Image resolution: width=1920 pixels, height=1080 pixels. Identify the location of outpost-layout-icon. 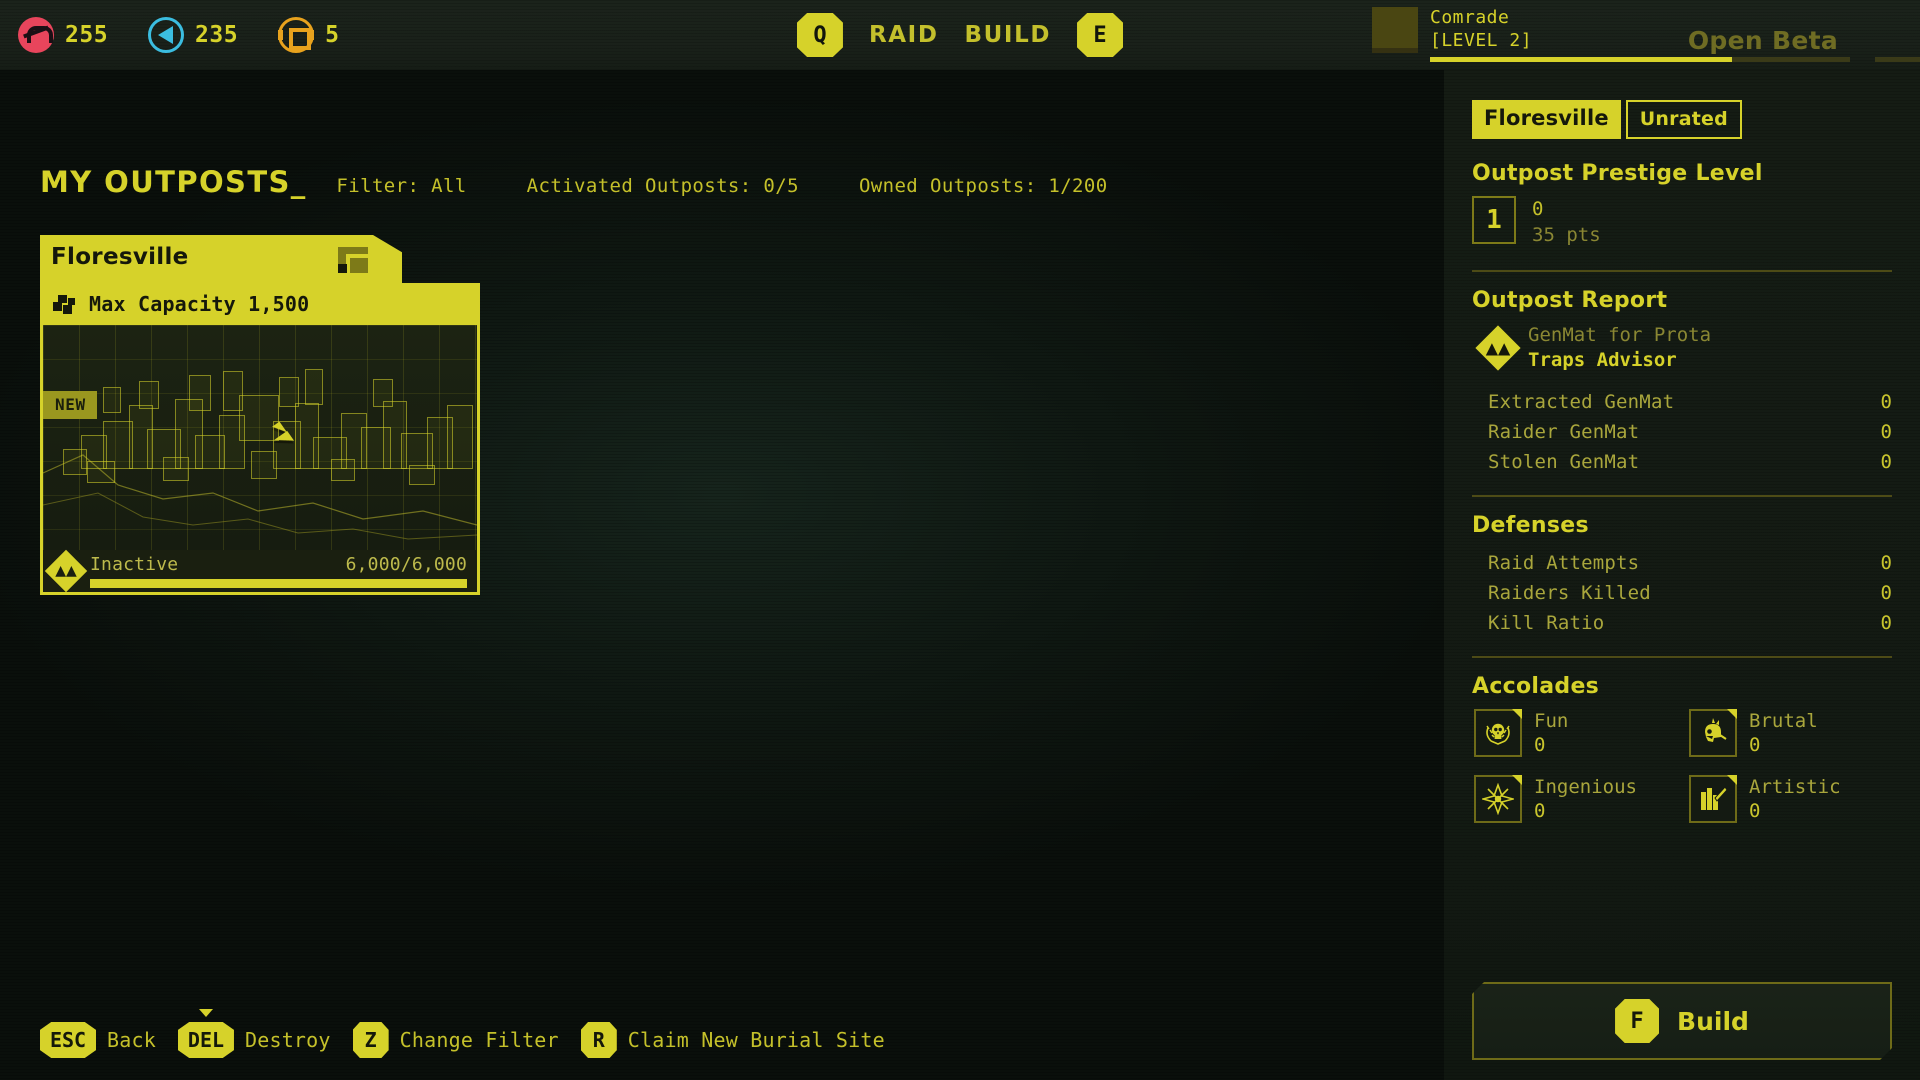
(353, 260).